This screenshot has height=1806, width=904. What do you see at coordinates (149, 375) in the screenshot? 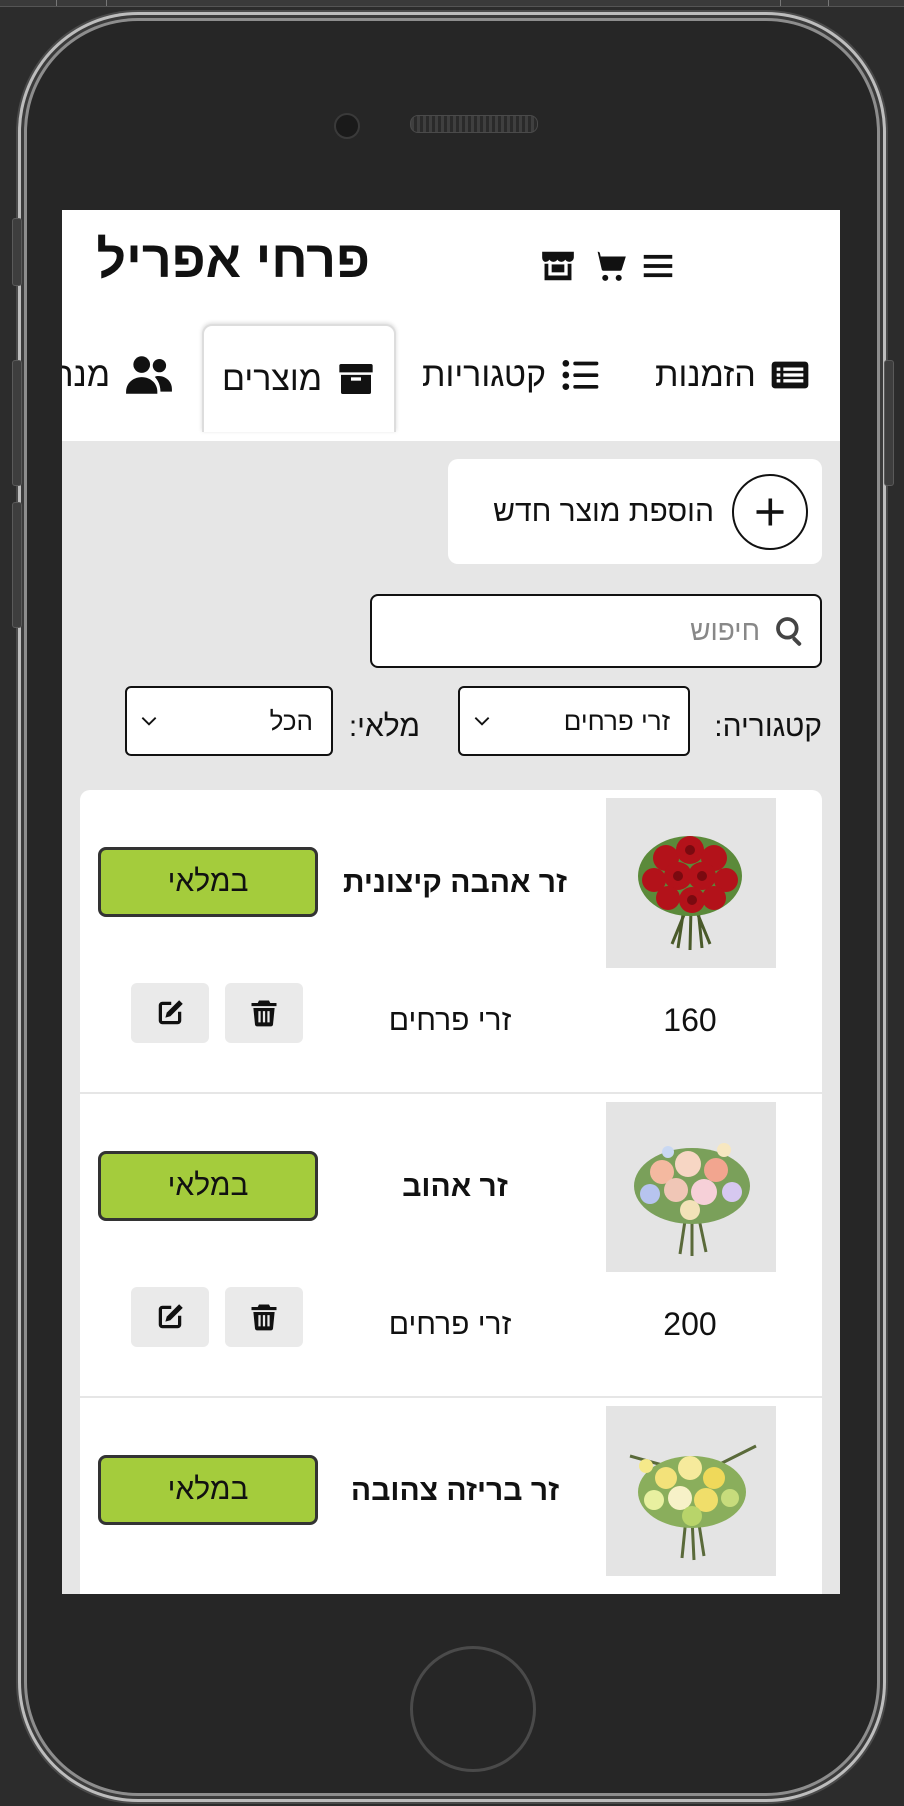
I see `users-icon` at bounding box center [149, 375].